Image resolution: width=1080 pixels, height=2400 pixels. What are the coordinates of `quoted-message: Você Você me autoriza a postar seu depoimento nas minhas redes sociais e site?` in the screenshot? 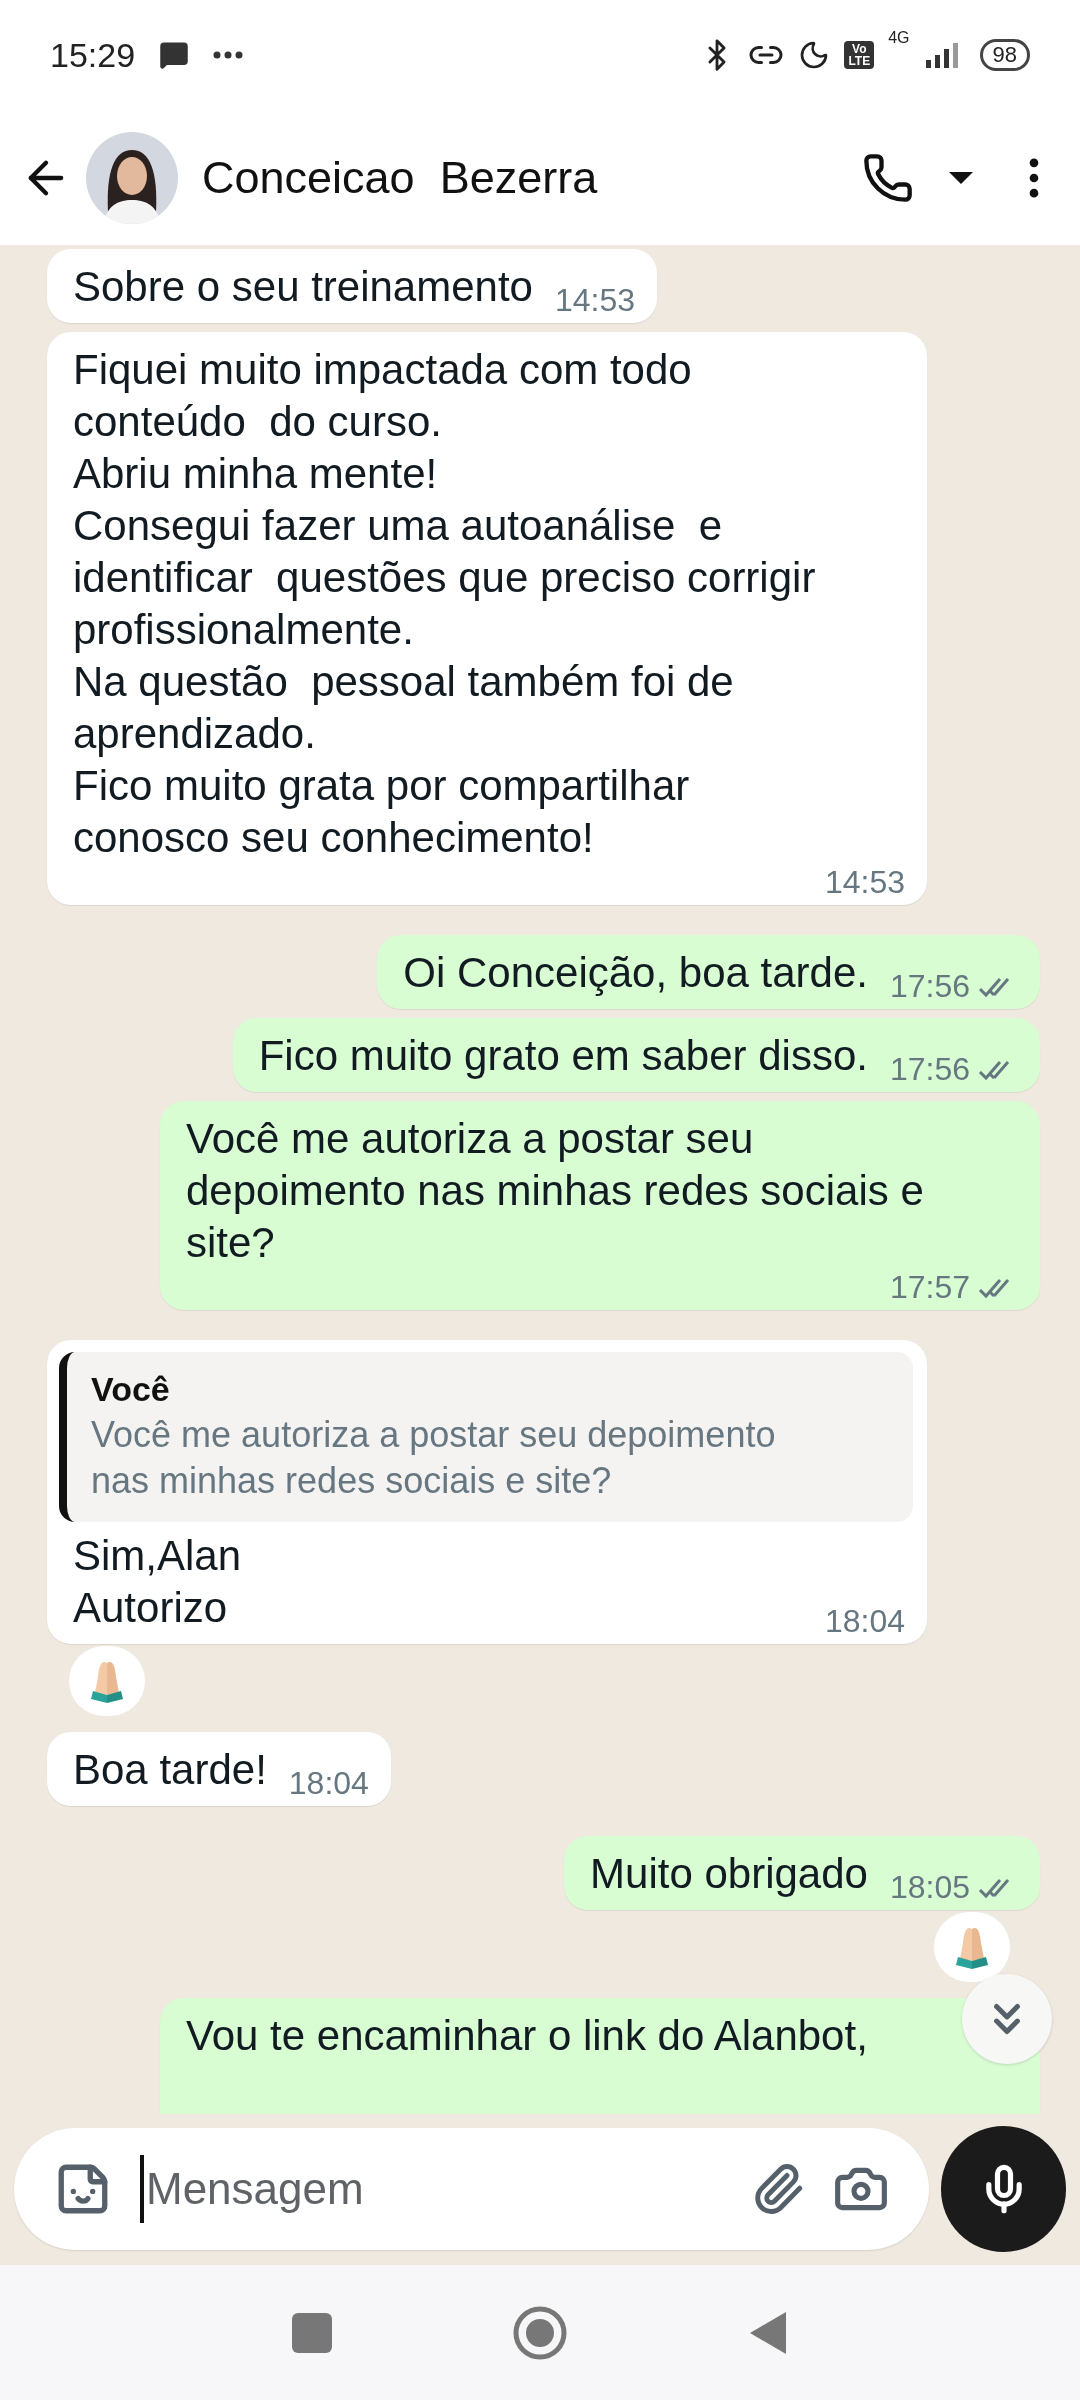 It's located at (486, 1437).